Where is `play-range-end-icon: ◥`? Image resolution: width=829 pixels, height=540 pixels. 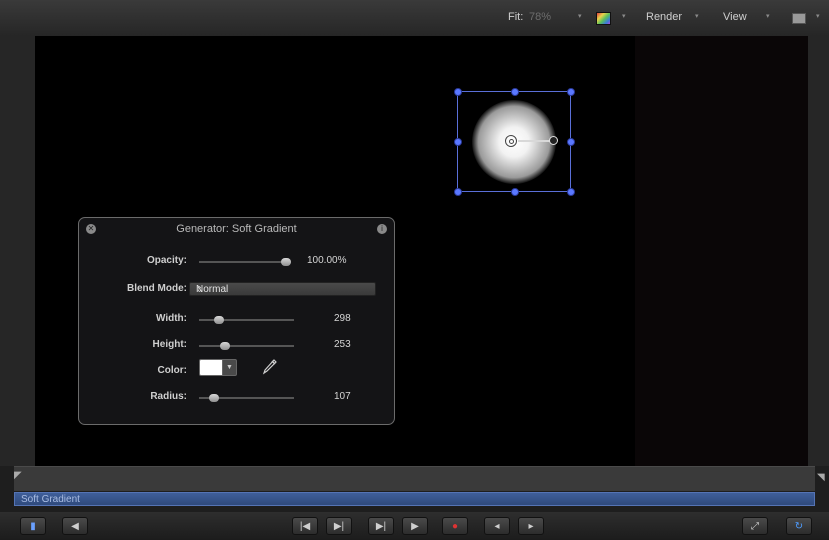
play-range-end-icon: ◥ is located at coordinates (821, 477).